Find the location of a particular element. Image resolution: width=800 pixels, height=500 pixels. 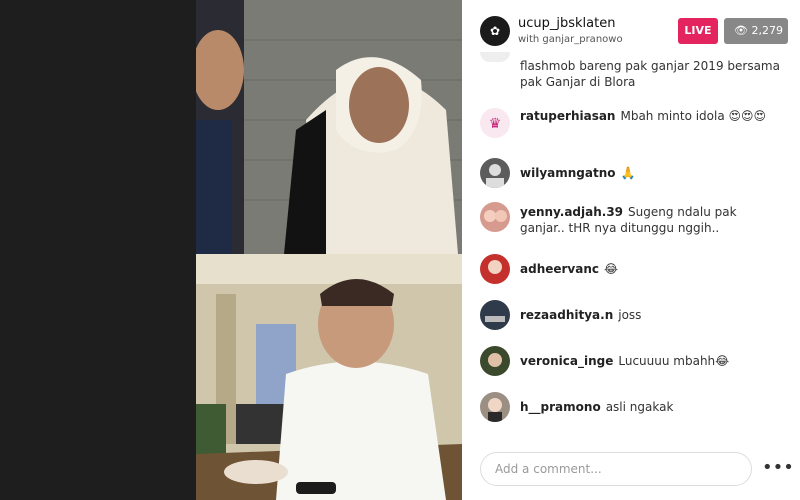

comment-text: 🙏 is located at coordinates (628, 173).